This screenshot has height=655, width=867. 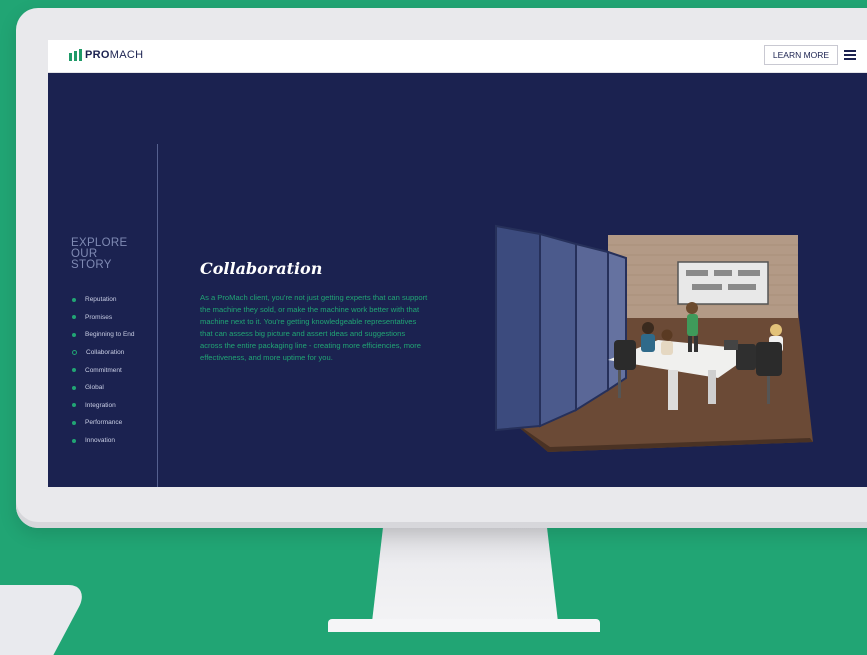 I want to click on nav-item-beginning-to-end: Beginning to End, so click(x=103, y=335).